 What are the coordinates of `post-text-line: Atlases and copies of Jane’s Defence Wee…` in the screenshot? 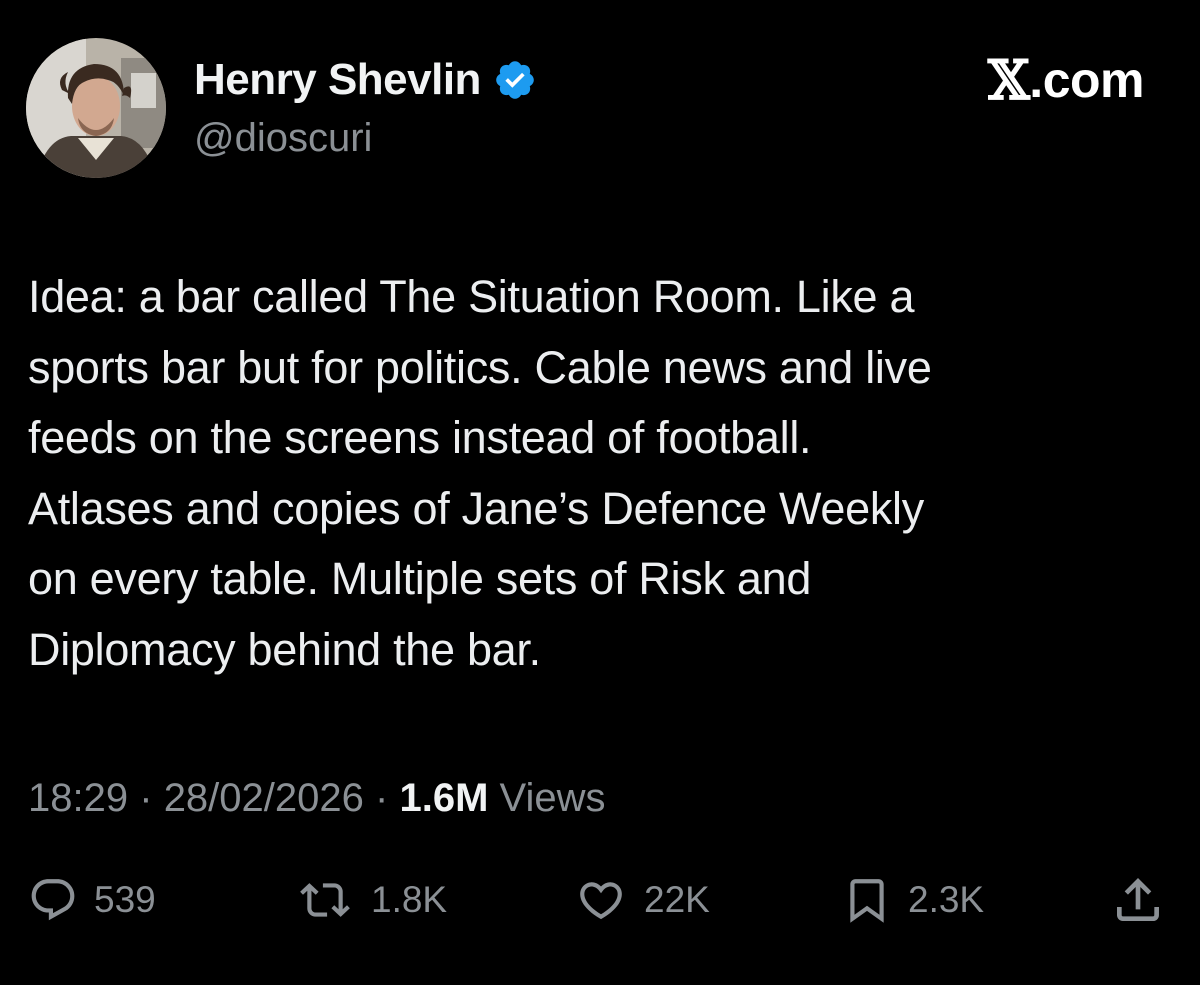 It's located at (476, 508).